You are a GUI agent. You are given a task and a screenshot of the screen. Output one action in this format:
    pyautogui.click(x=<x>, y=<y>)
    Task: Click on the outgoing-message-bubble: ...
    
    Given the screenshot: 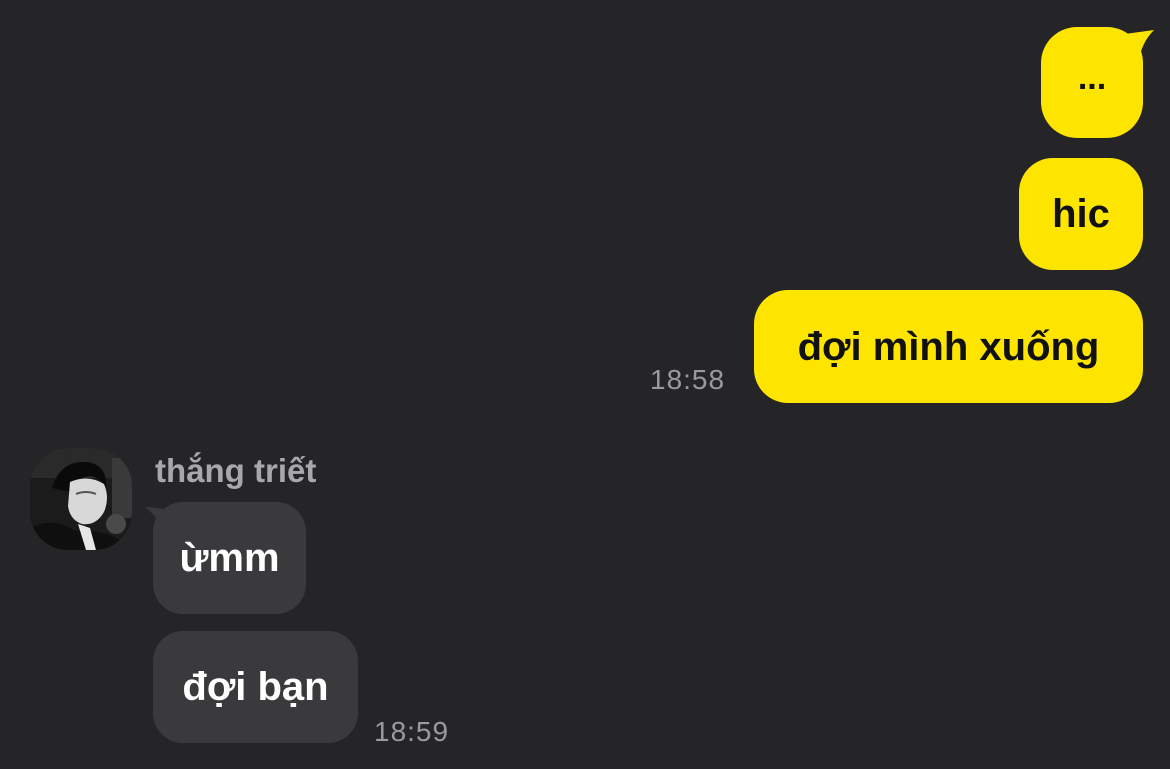 What is the action you would take?
    pyautogui.click(x=1092, y=82)
    